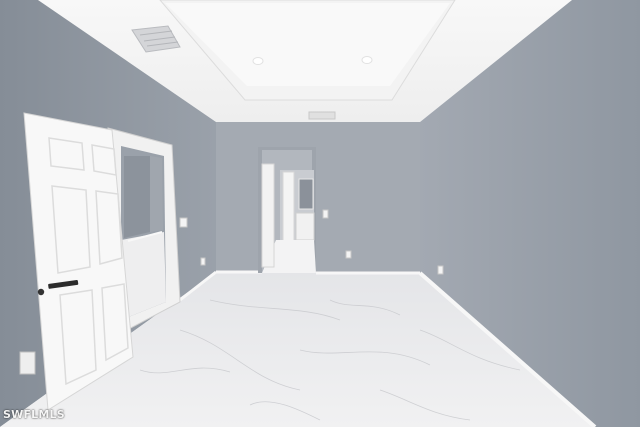 The width and height of the screenshot is (640, 427). I want to click on hallway-vanity, so click(305, 226).